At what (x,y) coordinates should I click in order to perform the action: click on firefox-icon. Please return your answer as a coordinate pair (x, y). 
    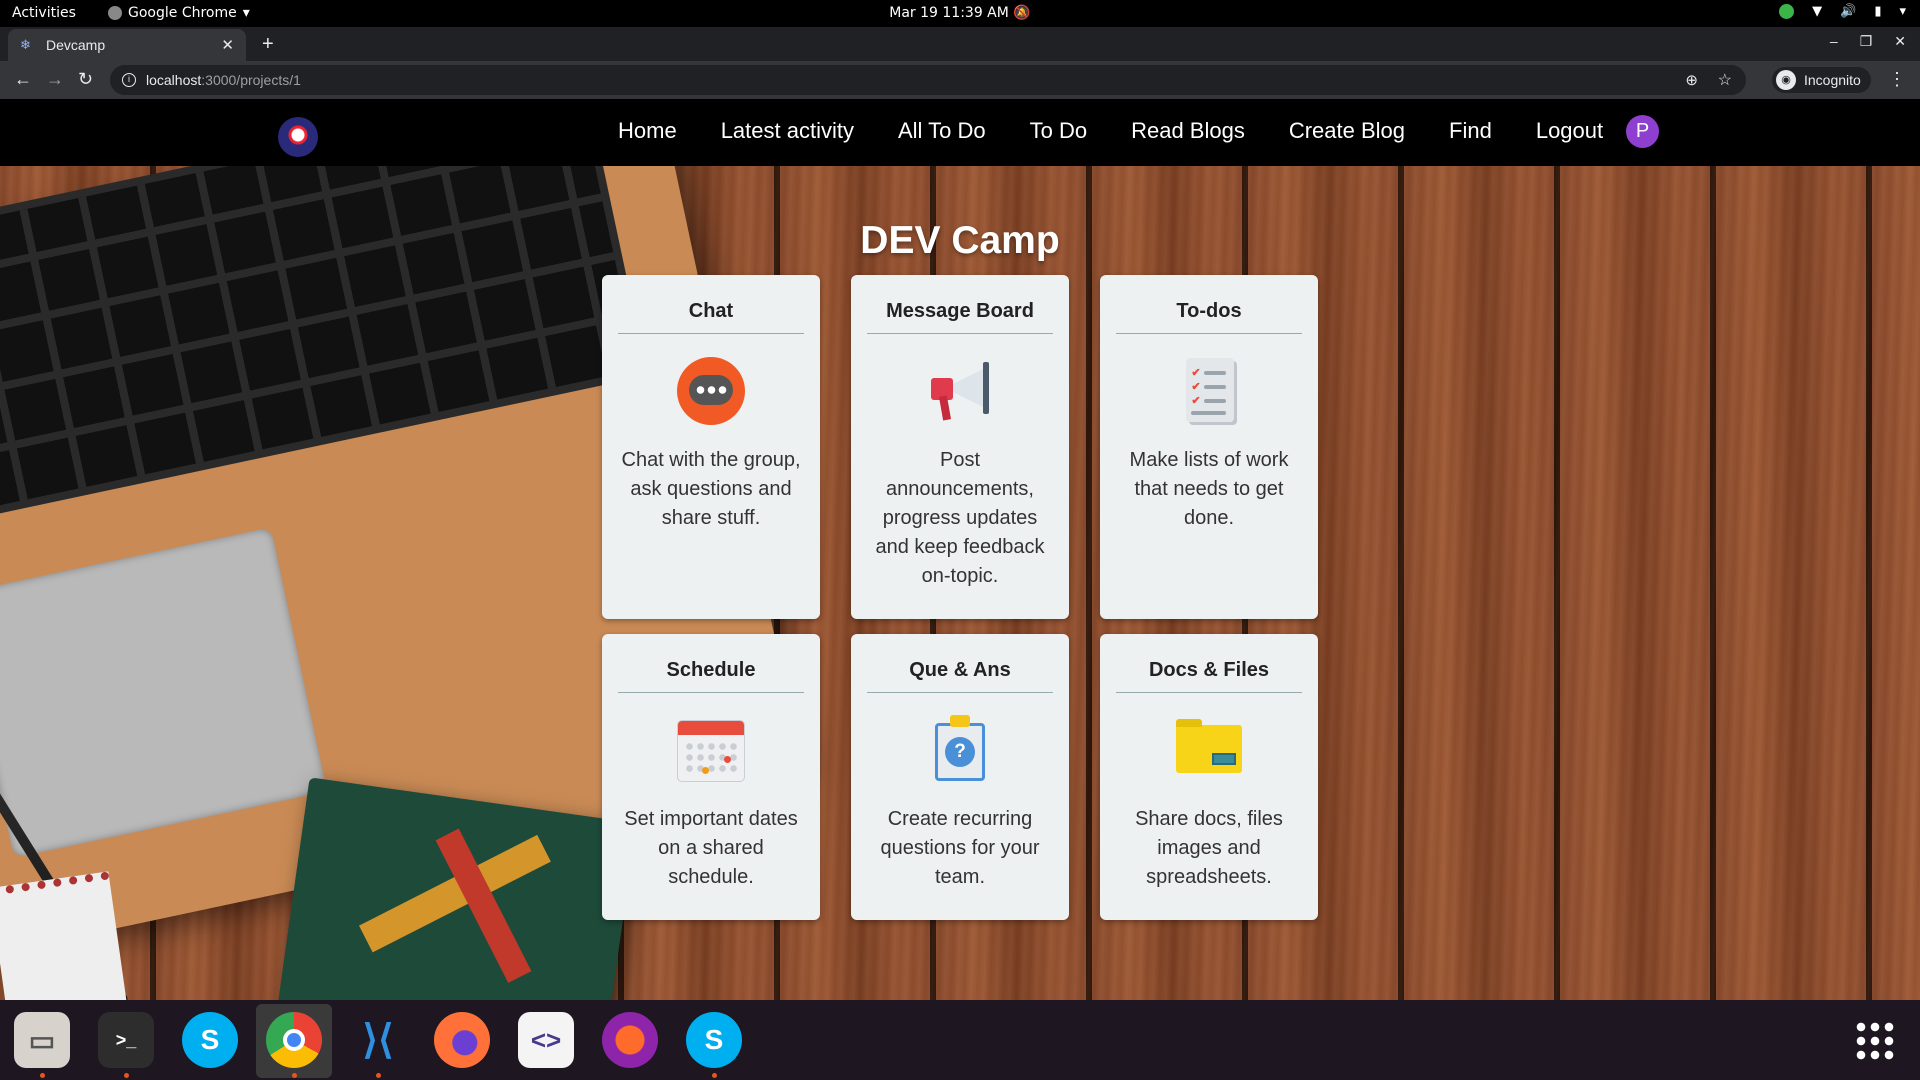
    Looking at the image, I should click on (462, 1040).